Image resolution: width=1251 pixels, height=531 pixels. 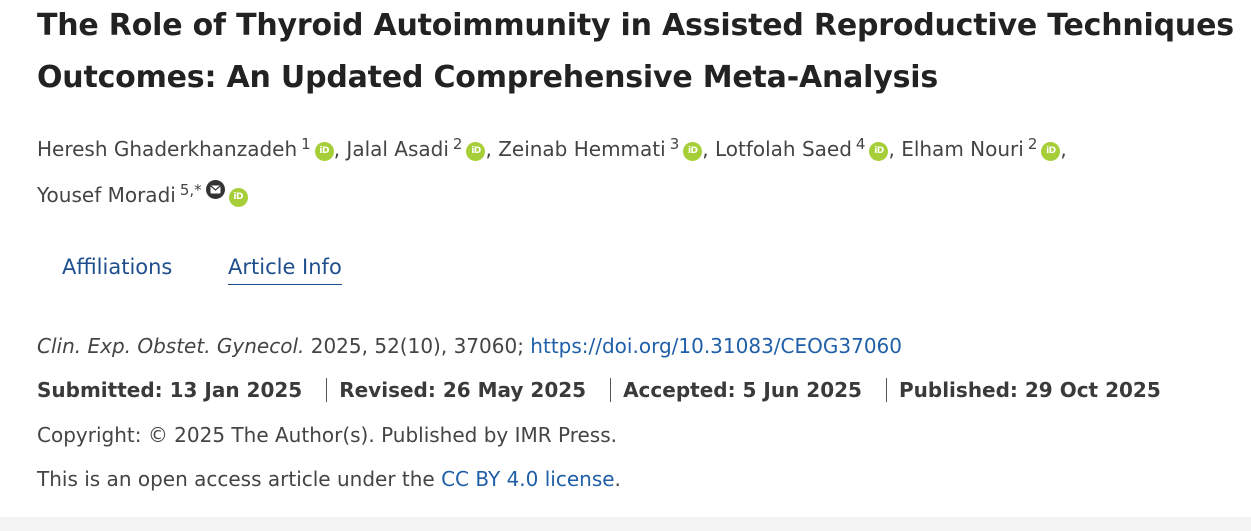 I want to click on license-suffix: ., so click(x=617, y=479).